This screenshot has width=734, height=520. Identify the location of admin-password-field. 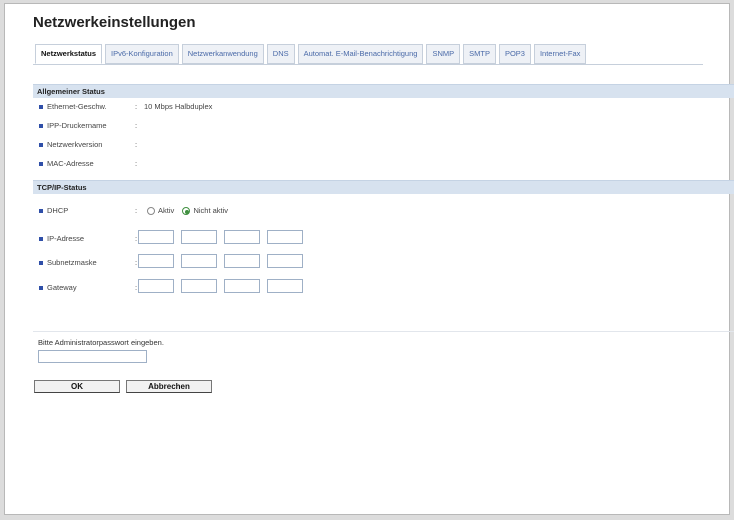
(92, 356).